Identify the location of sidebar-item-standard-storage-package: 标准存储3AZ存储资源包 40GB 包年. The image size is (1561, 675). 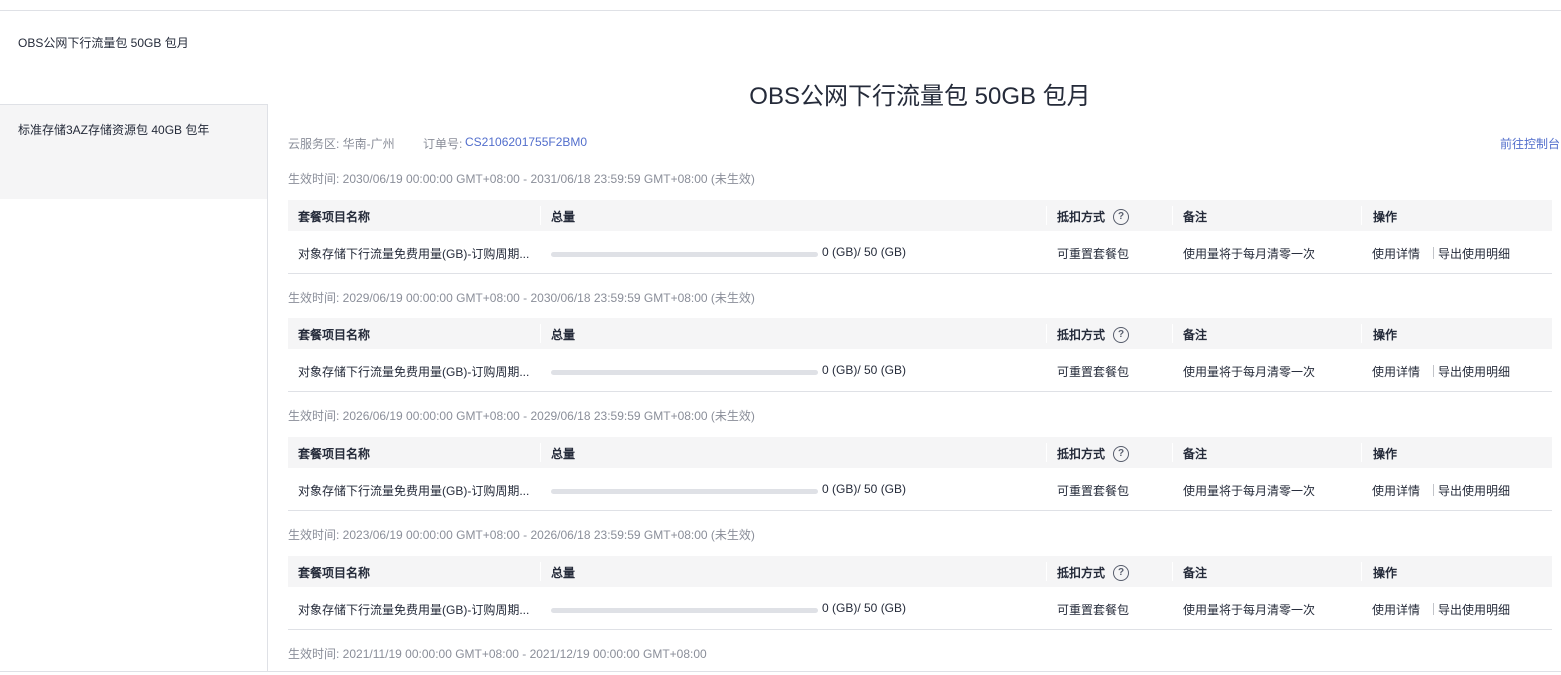
(134, 151).